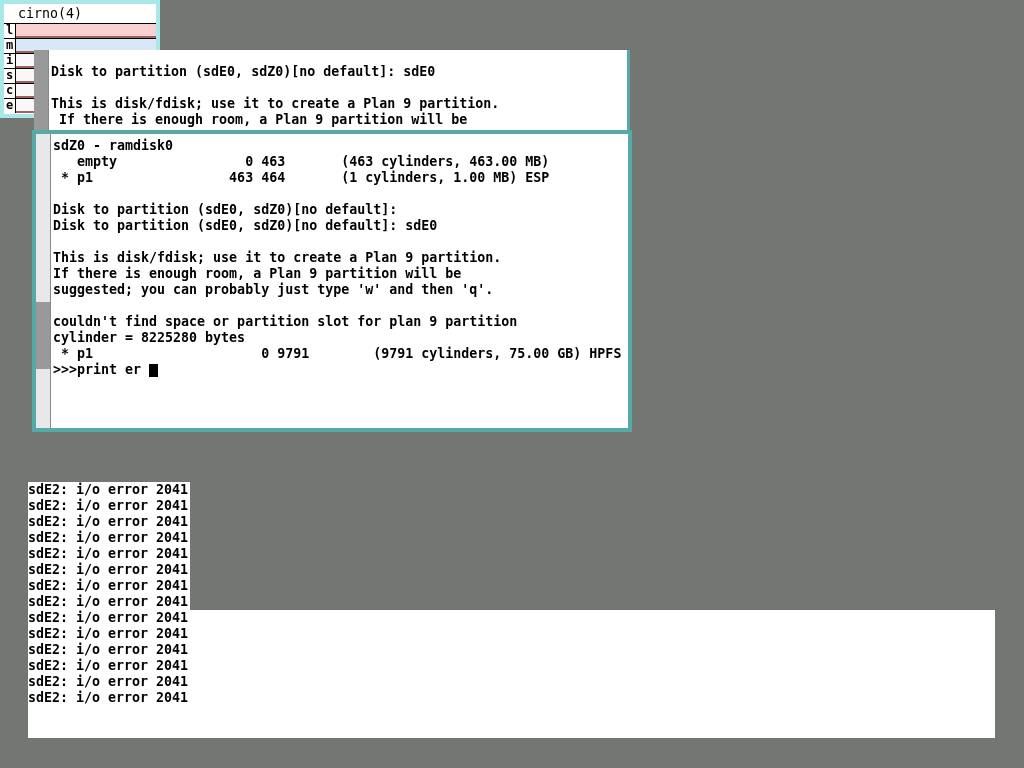 This screenshot has height=768, width=1024. Describe the element at coordinates (286, 322) in the screenshot. I see `terminal-line: couldn't find space or partition slot for plan 9 partition` at that location.